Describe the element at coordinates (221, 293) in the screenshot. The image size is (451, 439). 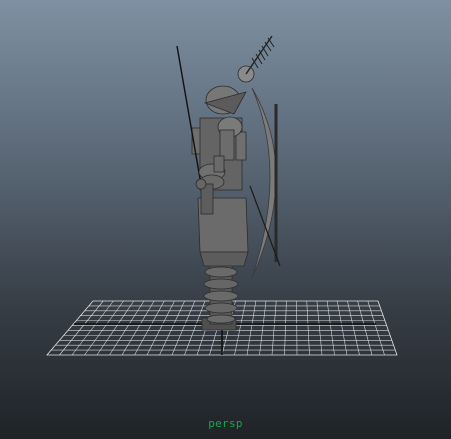
I see `spiral-leg` at that location.